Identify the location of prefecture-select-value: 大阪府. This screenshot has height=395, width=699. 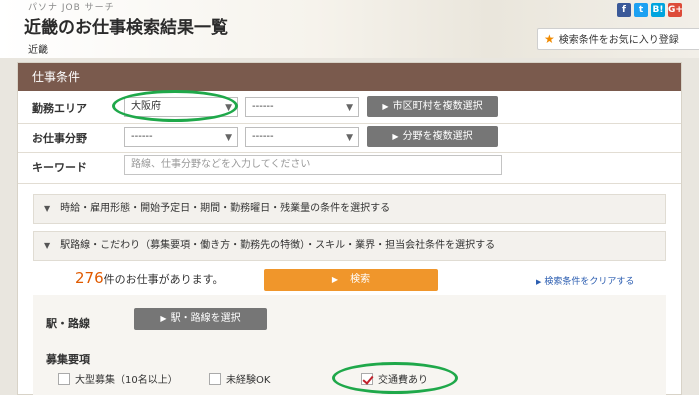
(146, 106).